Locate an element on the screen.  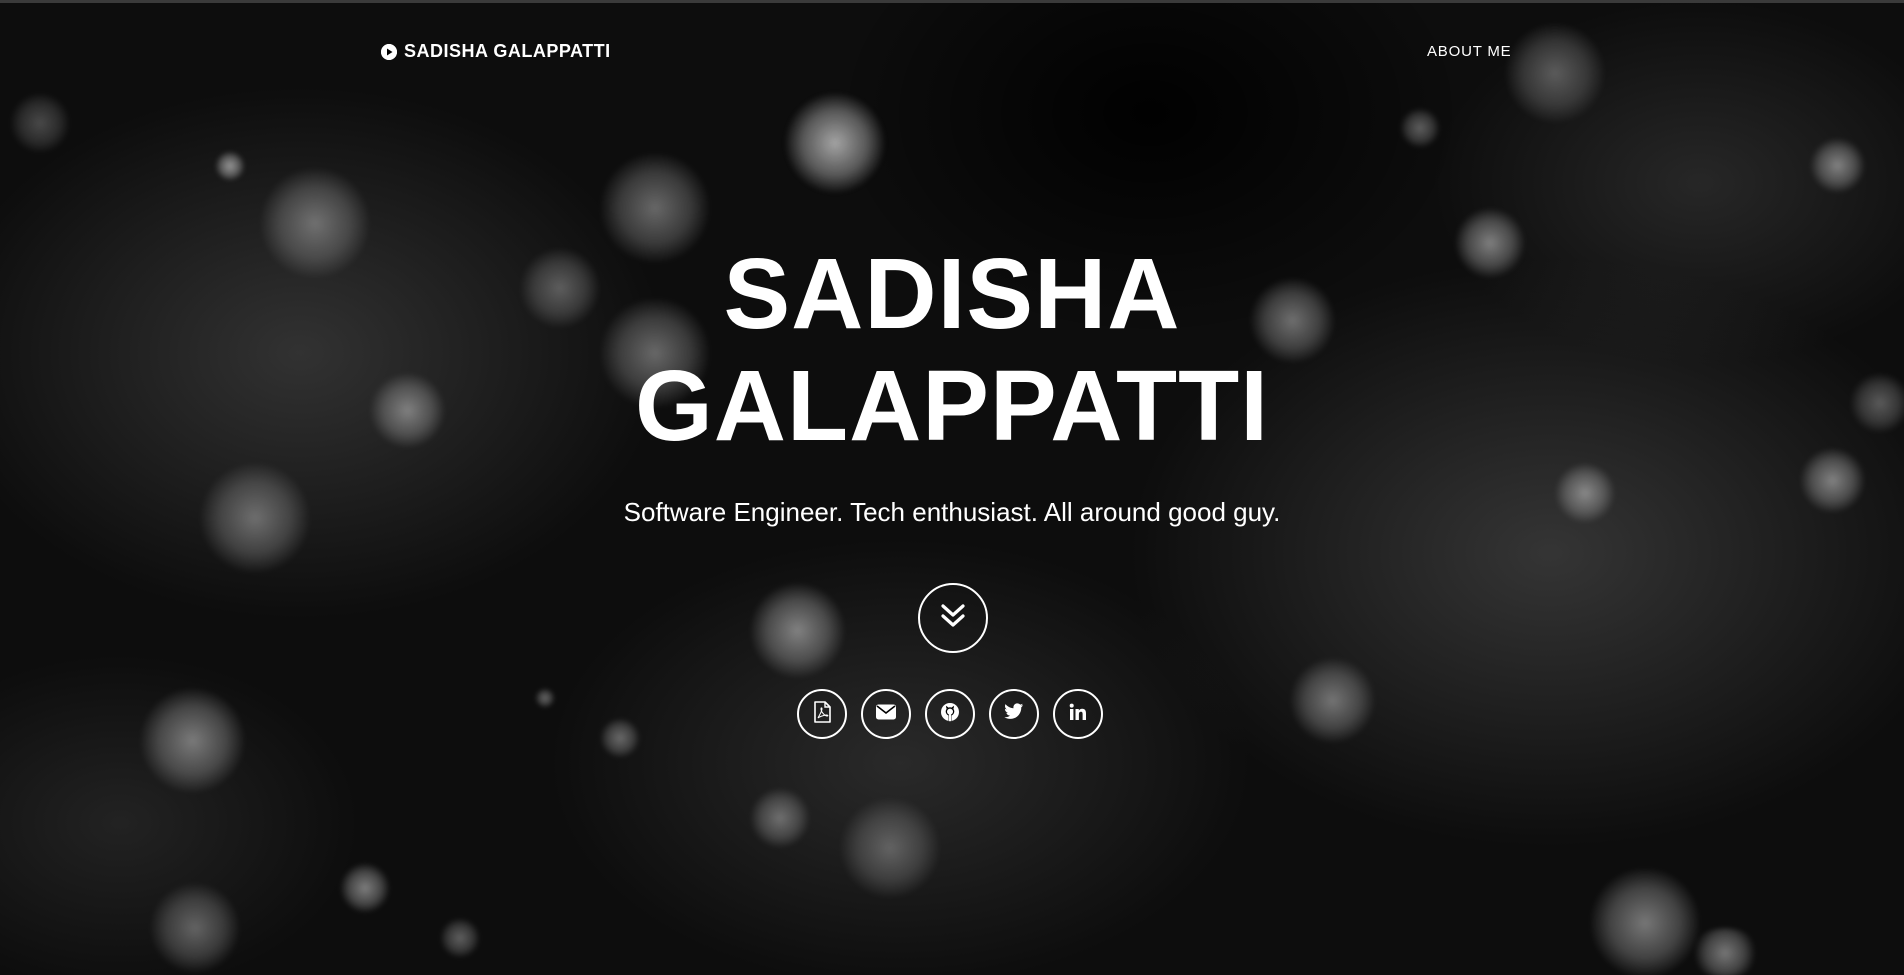
pdf-file-icon is located at coordinates (822, 714).